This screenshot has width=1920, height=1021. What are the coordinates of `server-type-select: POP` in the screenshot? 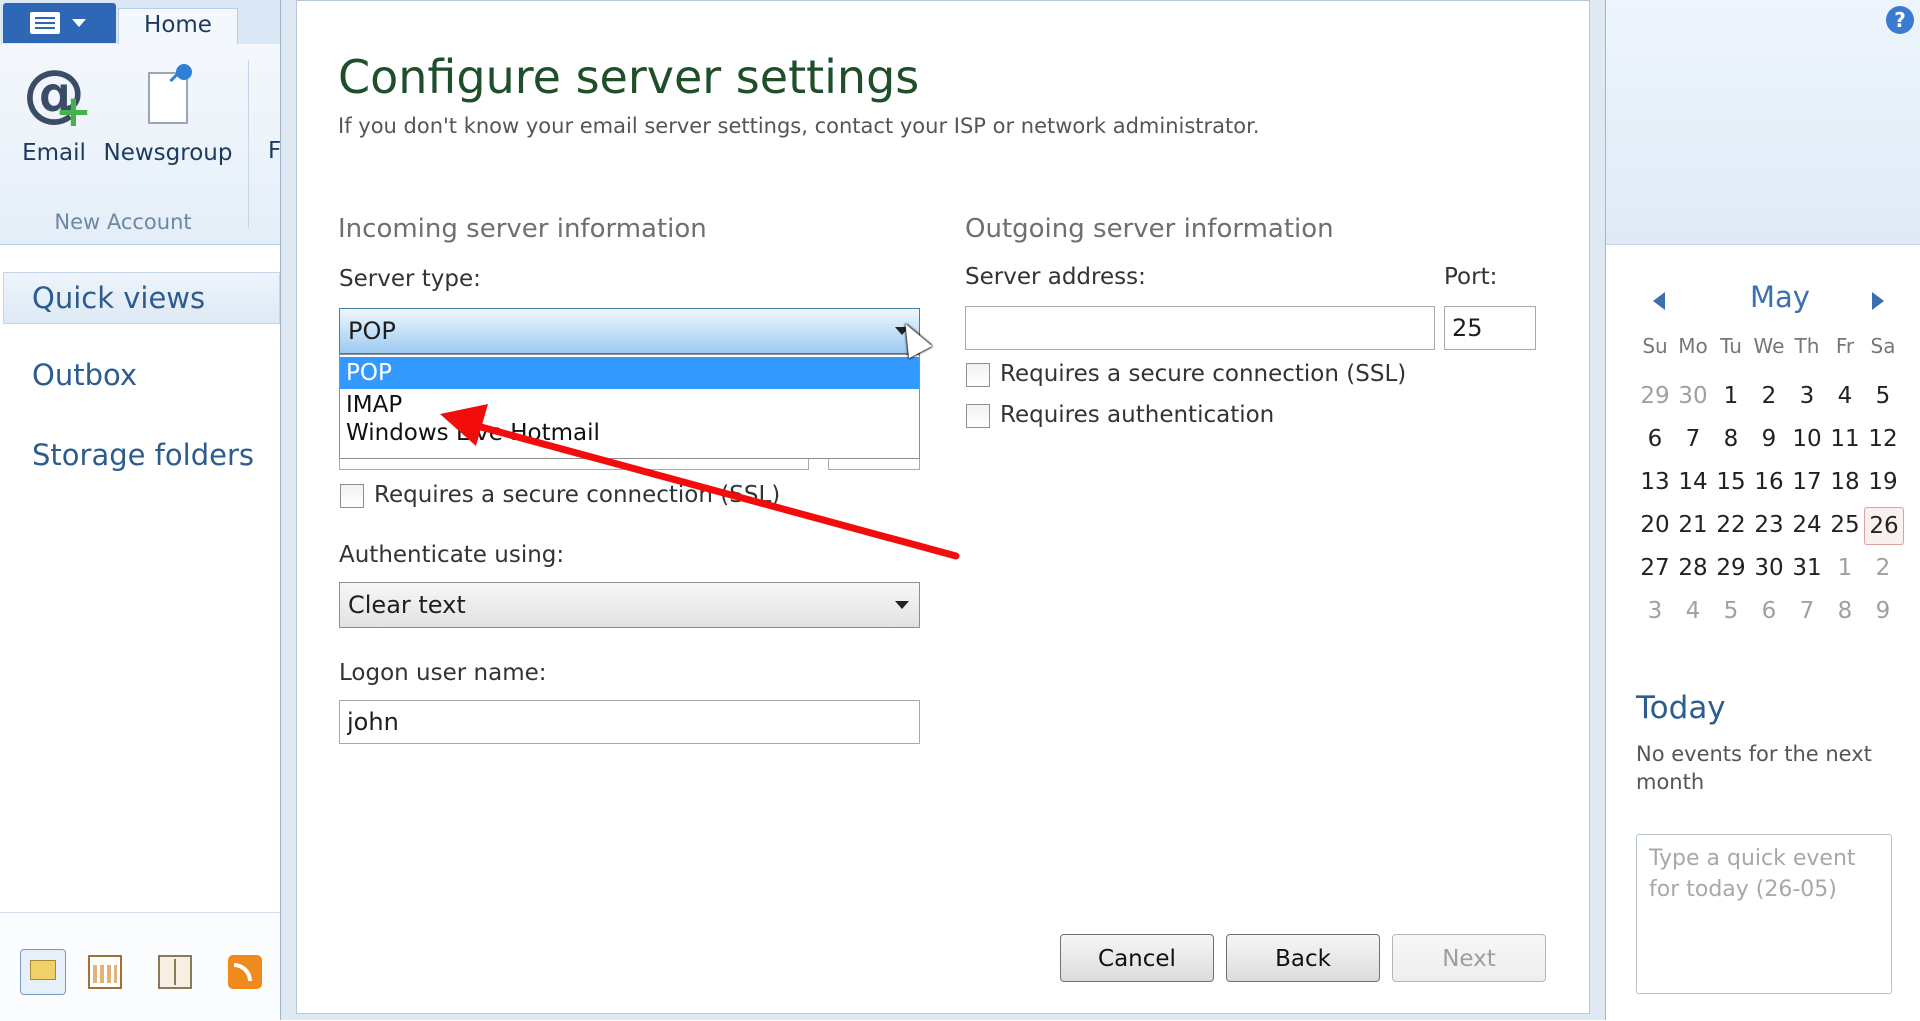 It's located at (629, 331).